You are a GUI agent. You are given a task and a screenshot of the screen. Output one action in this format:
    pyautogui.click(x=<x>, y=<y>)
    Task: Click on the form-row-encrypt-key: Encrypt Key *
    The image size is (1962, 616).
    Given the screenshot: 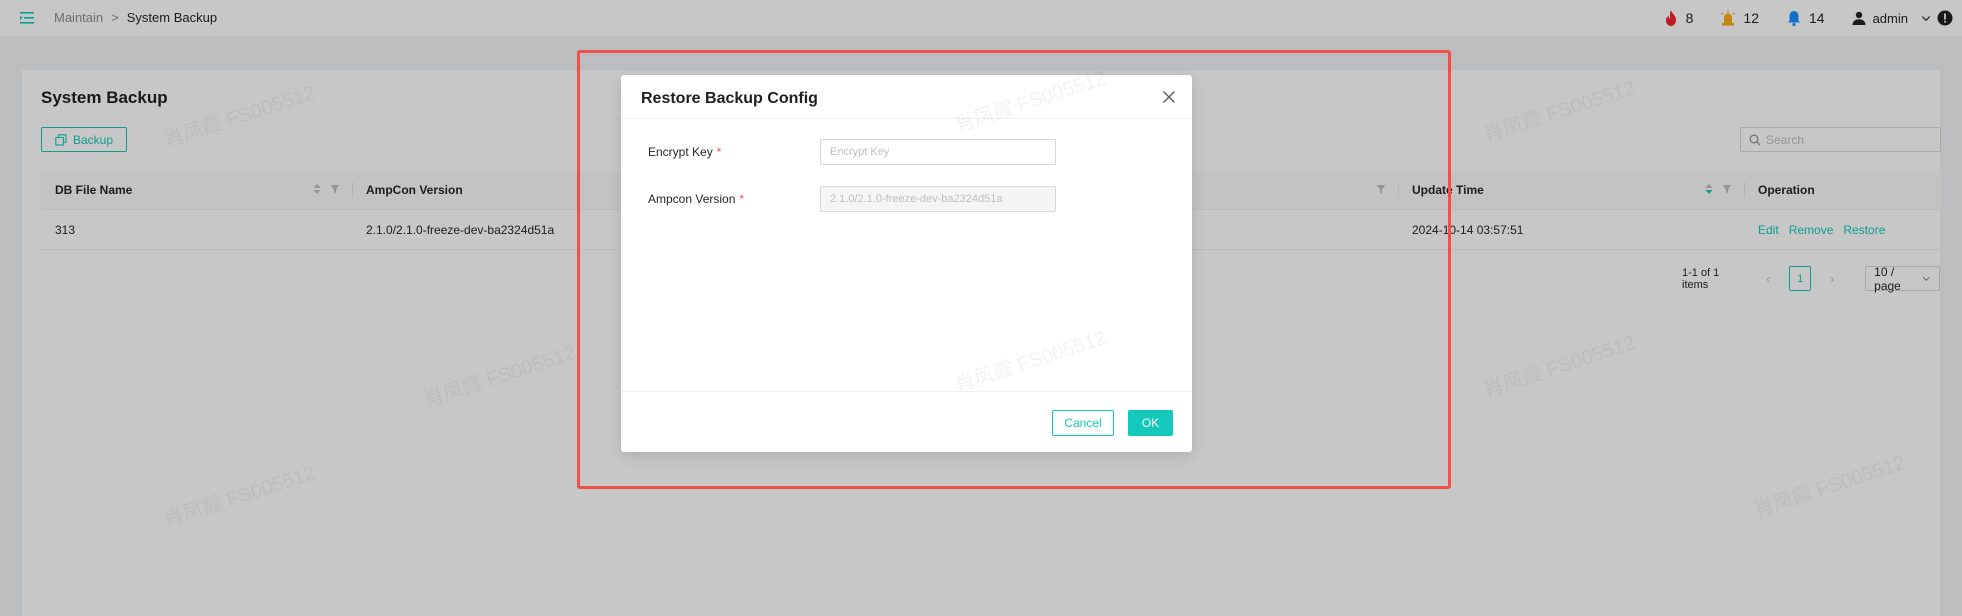 What is the action you would take?
    pyautogui.click(x=852, y=152)
    